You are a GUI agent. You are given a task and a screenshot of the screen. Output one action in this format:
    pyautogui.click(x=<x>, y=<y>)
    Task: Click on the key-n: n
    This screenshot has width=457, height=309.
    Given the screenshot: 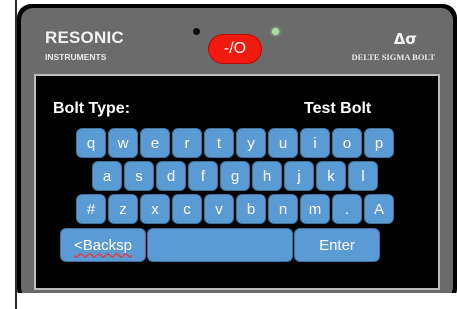 What is the action you would take?
    pyautogui.click(x=283, y=209)
    